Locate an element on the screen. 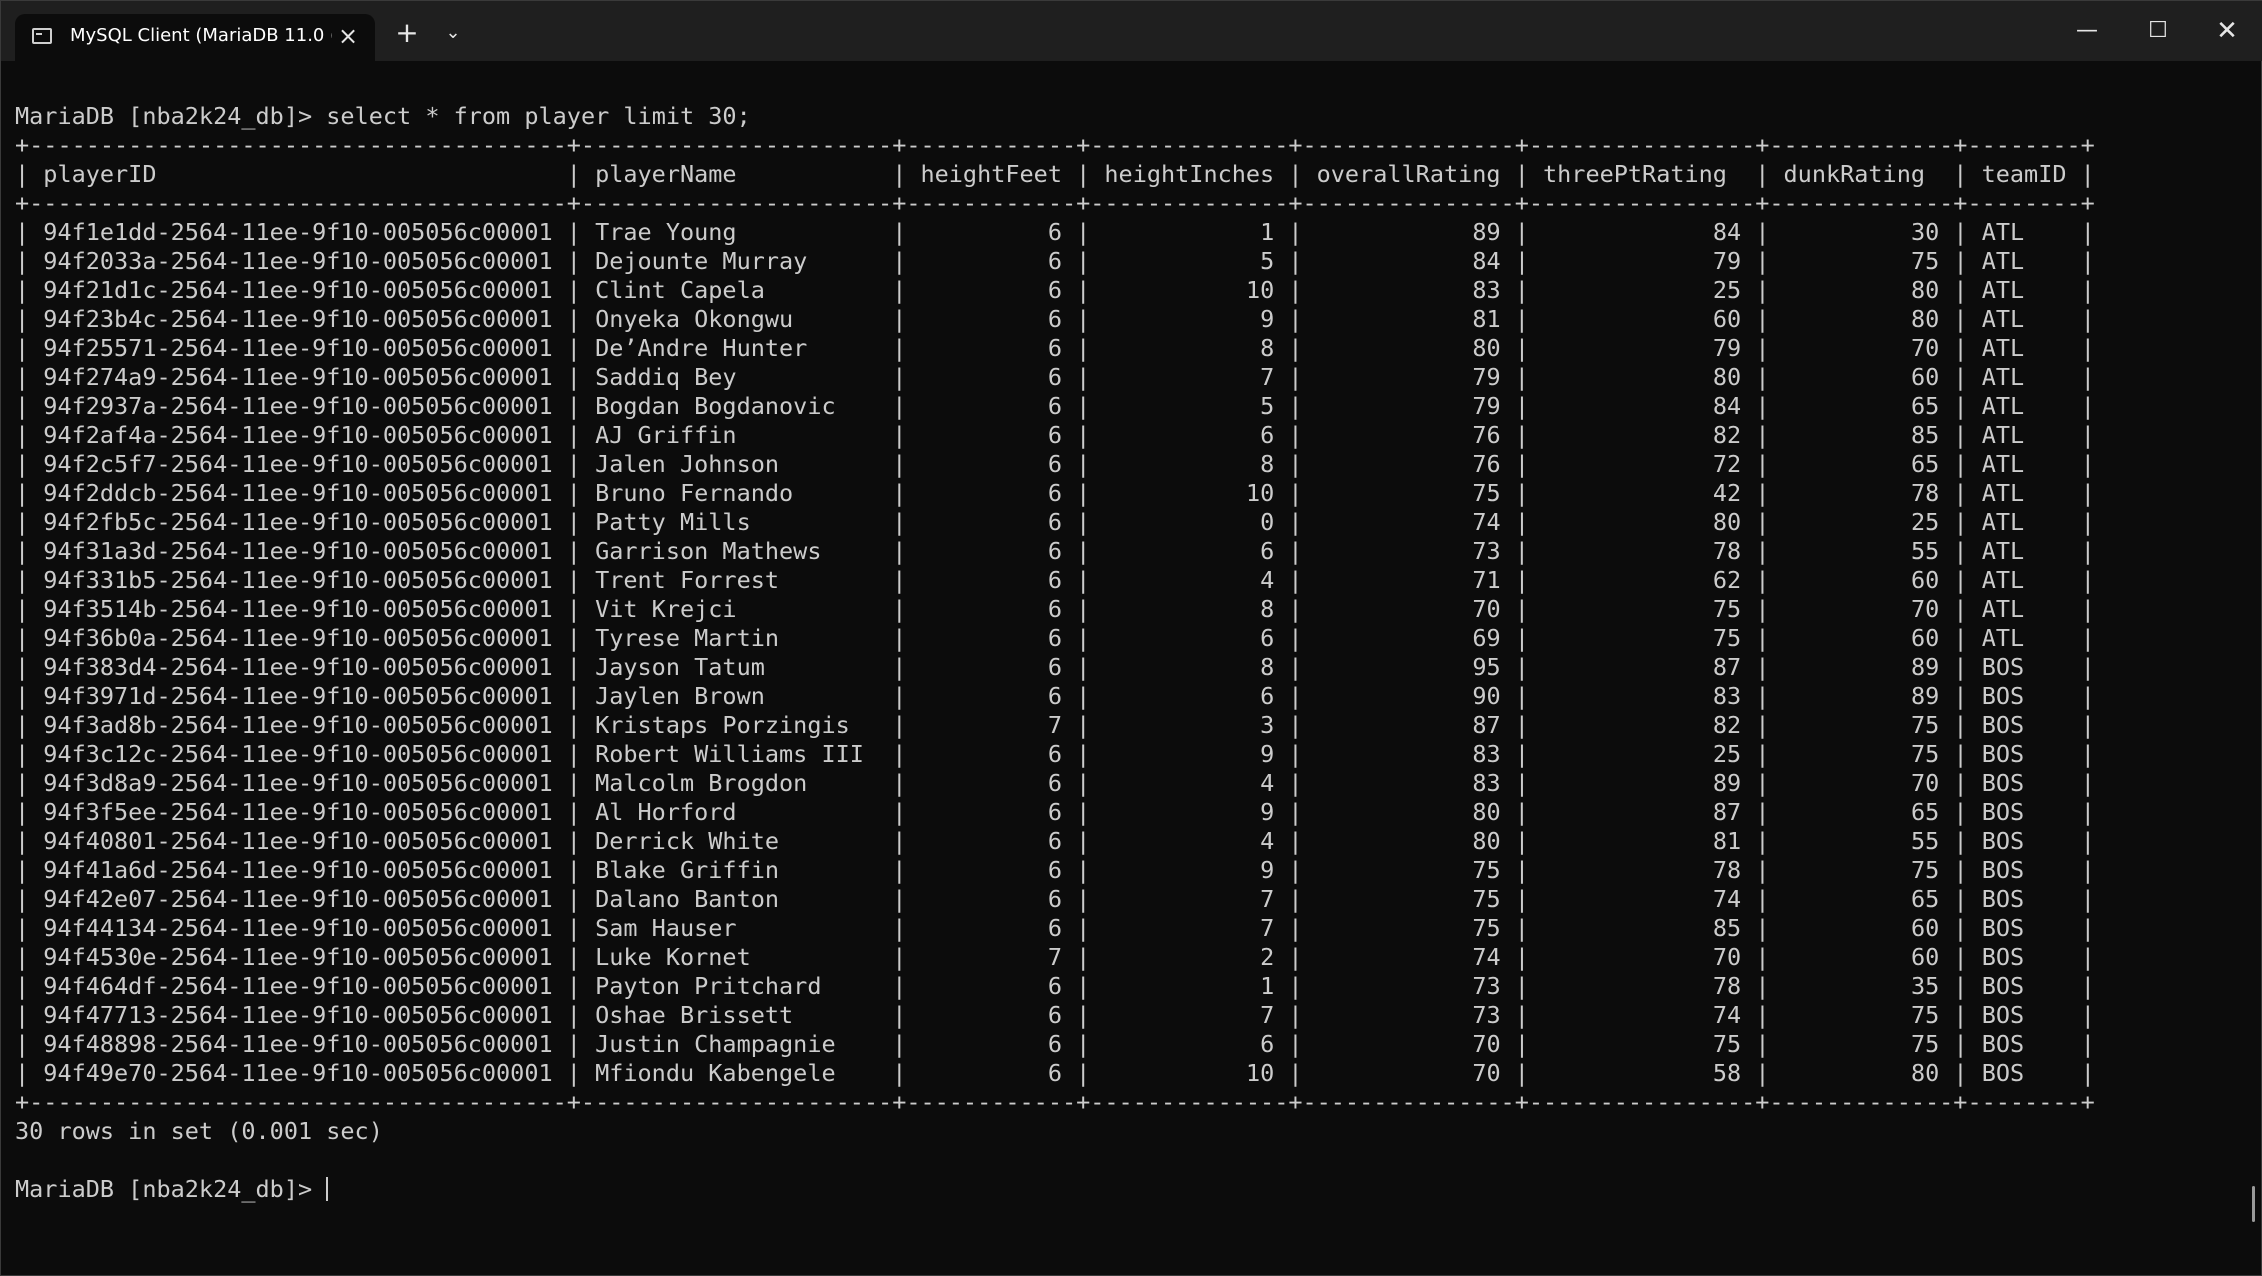  table-cell-playername: Luke Kornet is located at coordinates (673, 957).